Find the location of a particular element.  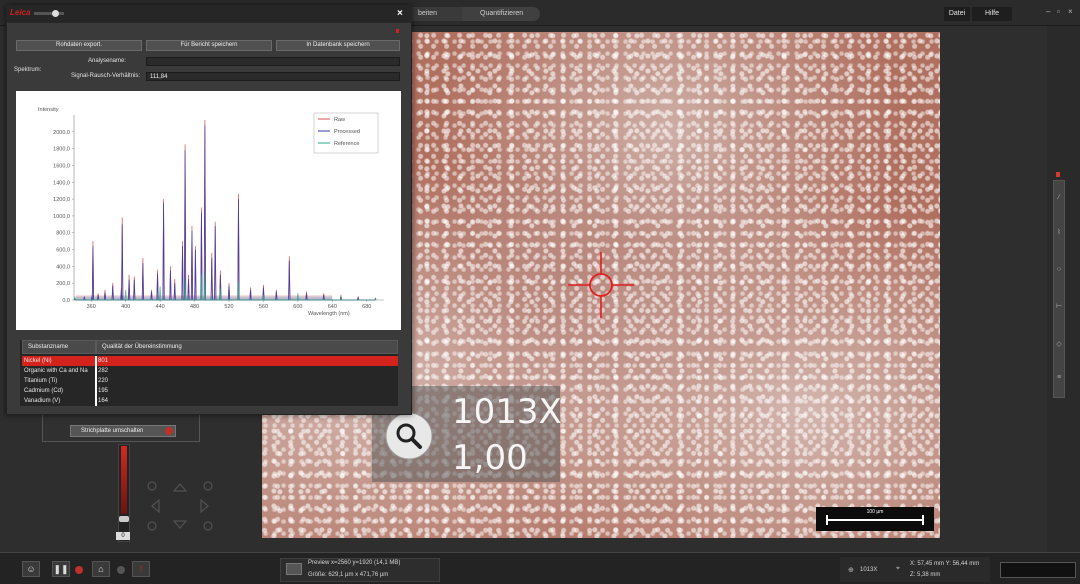

legend-label: Raw is located at coordinates (339, 120).